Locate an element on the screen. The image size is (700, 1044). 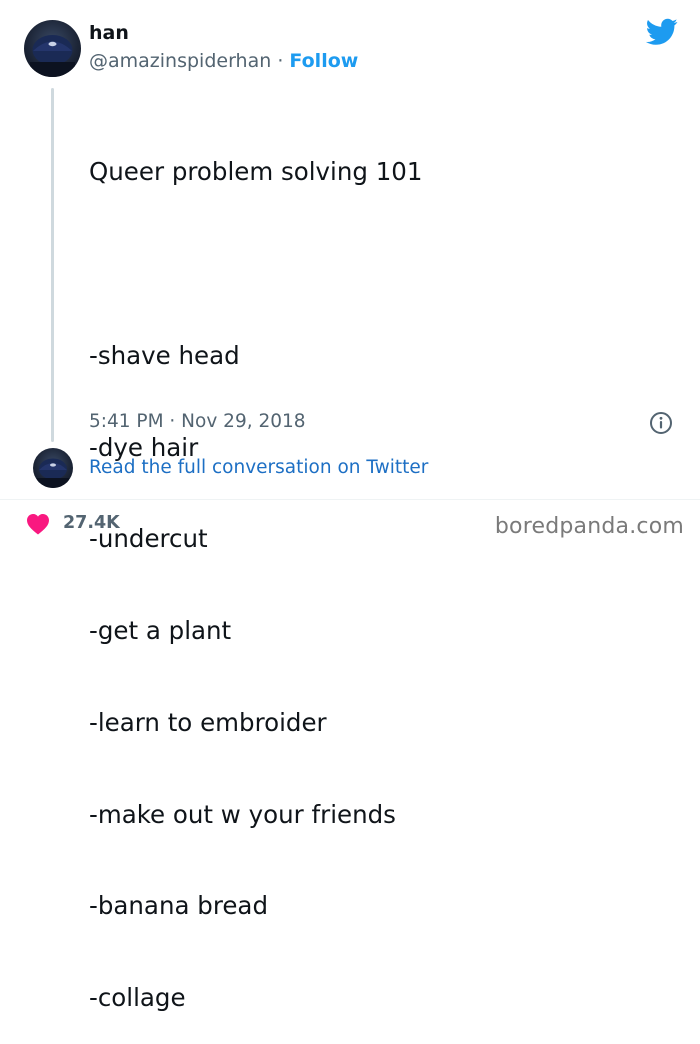
follow-button: Follow is located at coordinates (323, 61).